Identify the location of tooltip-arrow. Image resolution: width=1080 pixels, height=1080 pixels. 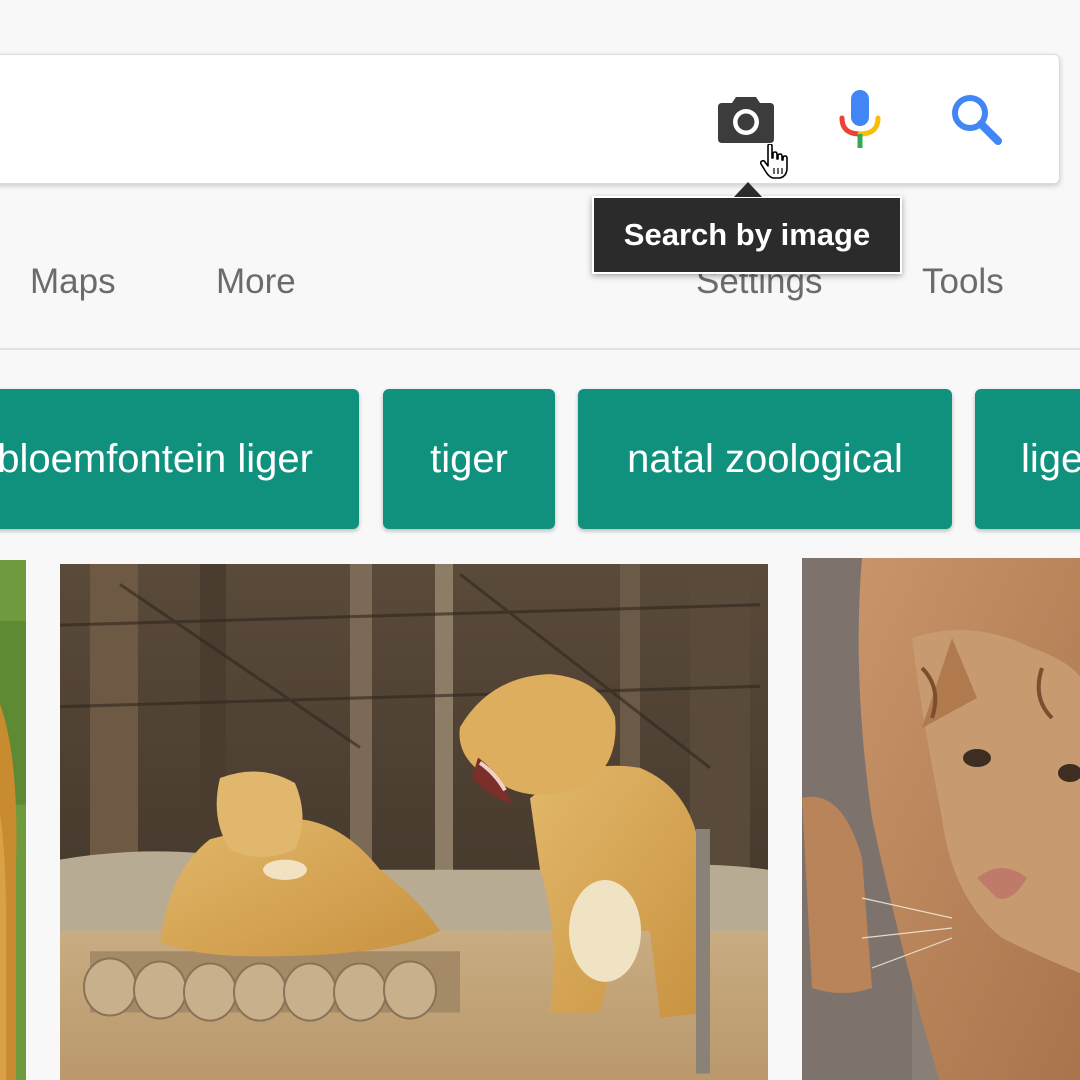
(748, 189).